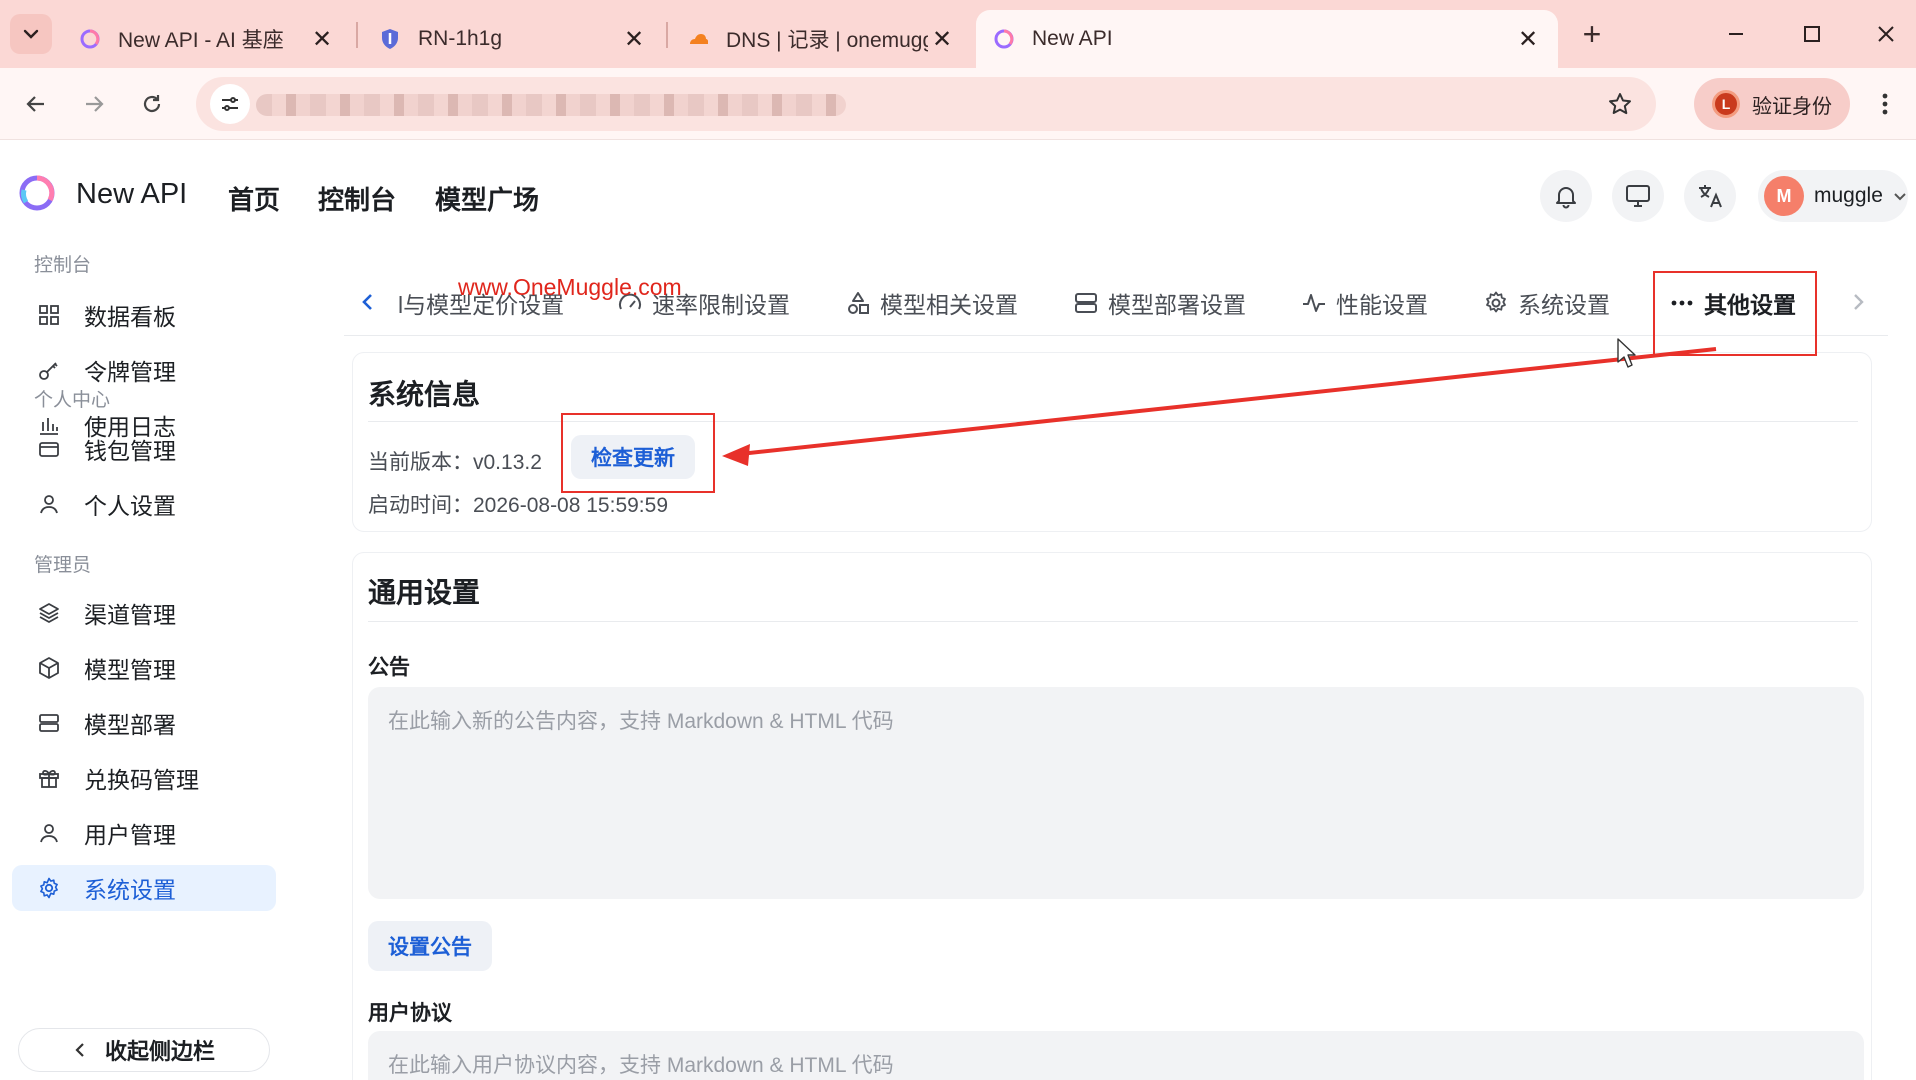 This screenshot has width=1916, height=1080. Describe the element at coordinates (460, 38) in the screenshot. I see `browser-tab-title: RN-1h1g` at that location.